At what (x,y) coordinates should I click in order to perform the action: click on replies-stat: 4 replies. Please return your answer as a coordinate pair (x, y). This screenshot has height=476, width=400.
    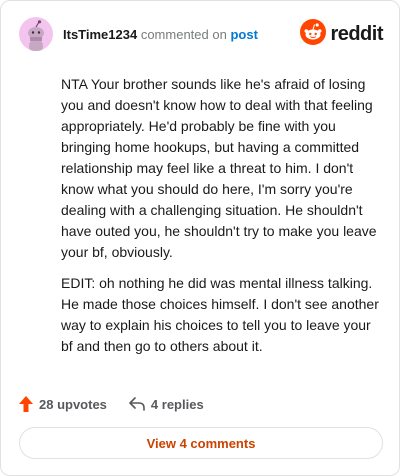
    Looking at the image, I should click on (166, 404).